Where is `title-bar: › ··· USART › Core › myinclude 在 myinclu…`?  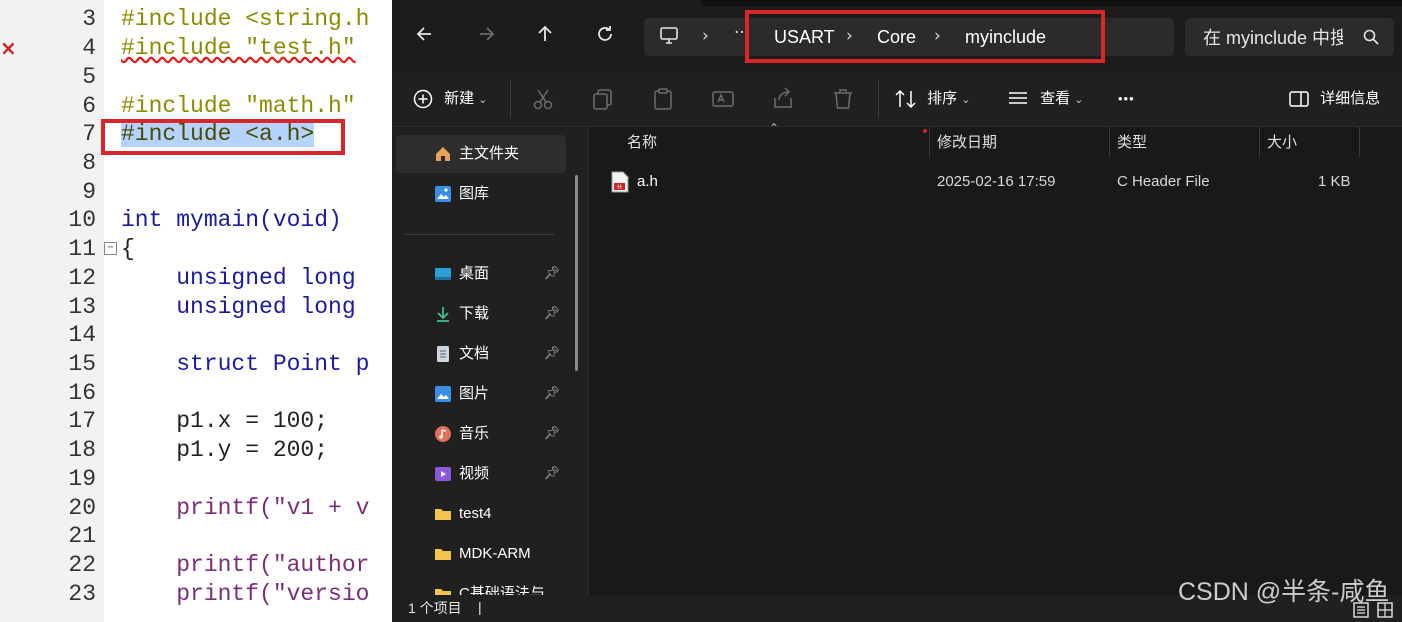 title-bar: › ··· USART › Core › myinclude 在 myinclu… is located at coordinates (897, 36).